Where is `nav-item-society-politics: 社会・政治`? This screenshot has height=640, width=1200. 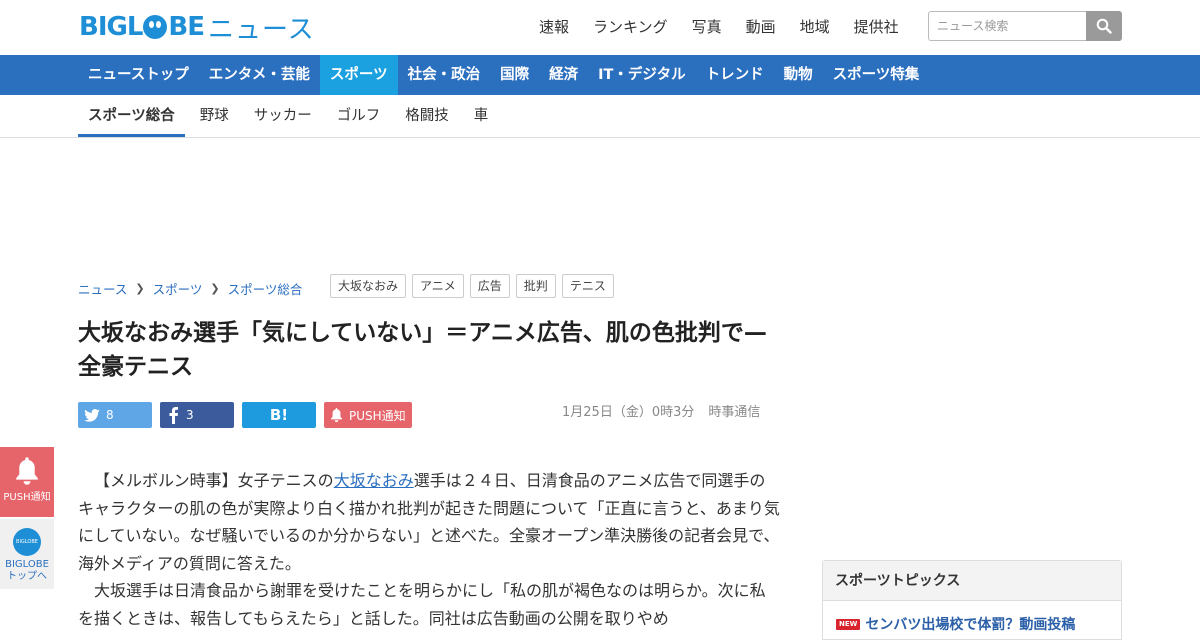 nav-item-society-politics: 社会・政治 is located at coordinates (444, 75).